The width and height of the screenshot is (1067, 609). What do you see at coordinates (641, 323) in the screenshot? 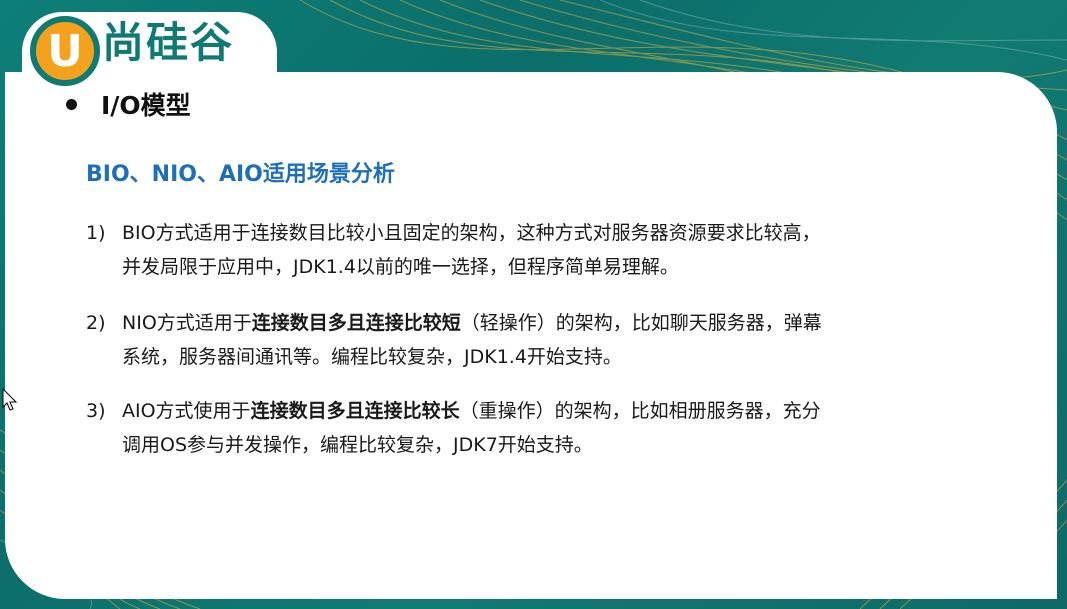
I see `item-text: （轻操作）的架构，比如聊天服务器，弹幕` at bounding box center [641, 323].